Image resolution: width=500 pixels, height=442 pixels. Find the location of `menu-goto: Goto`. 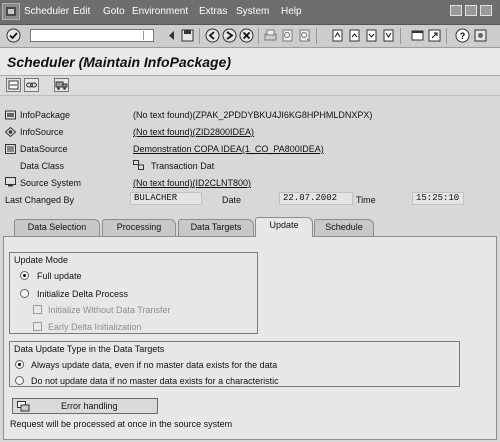

menu-goto: Goto is located at coordinates (114, 11).